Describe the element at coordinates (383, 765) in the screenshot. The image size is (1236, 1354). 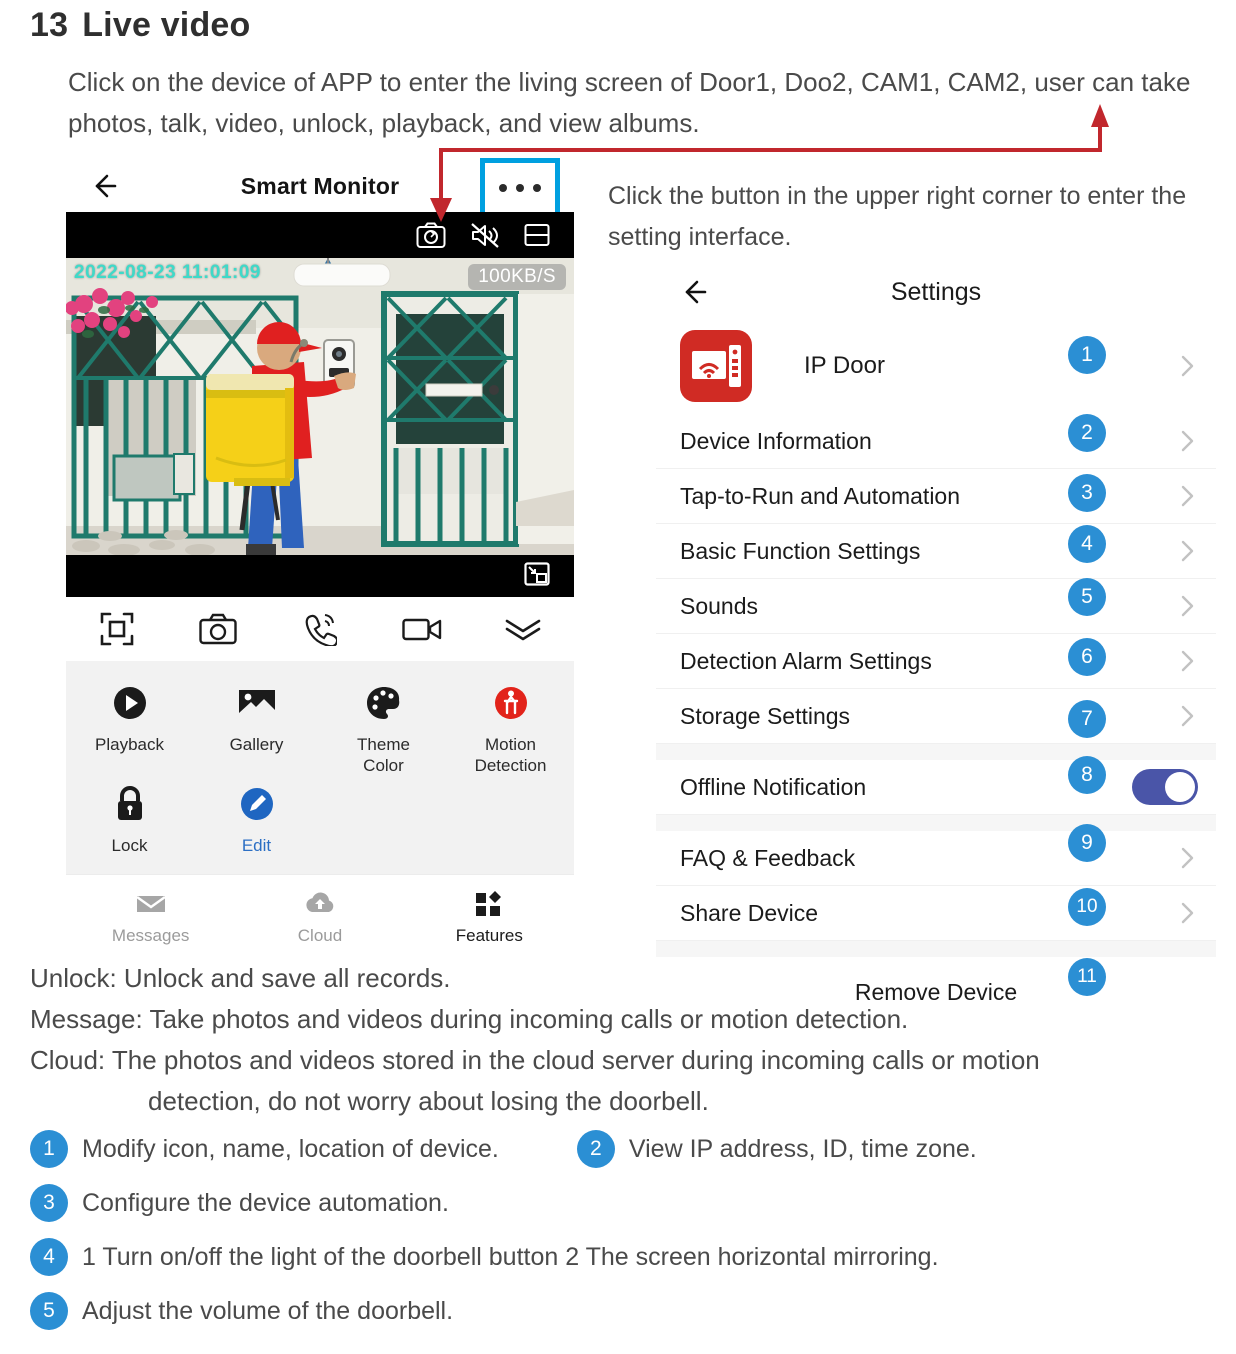
I see `feature-label-line2: Color` at that location.